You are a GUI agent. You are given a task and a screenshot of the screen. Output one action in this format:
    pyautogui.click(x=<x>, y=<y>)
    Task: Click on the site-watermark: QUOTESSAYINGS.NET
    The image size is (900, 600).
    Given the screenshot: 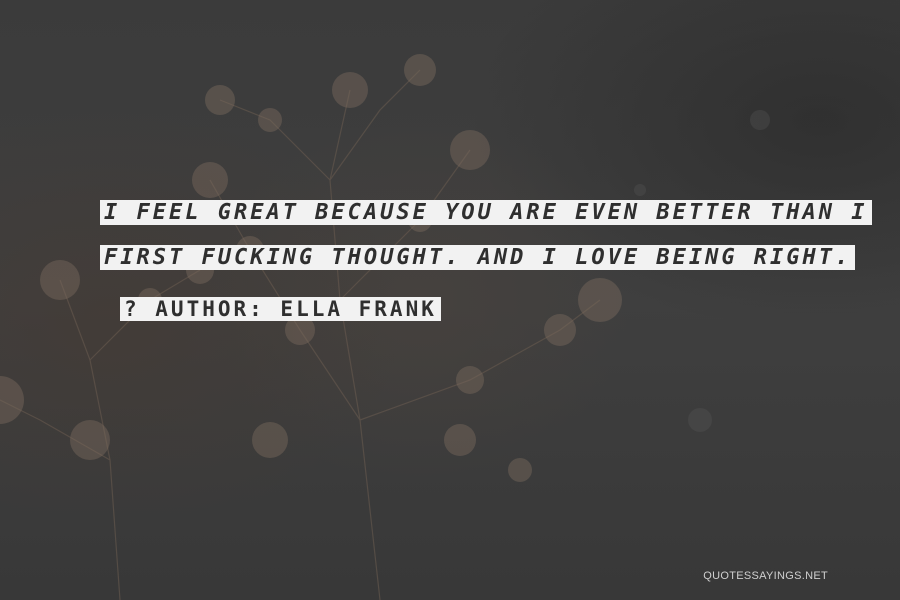 What is the action you would take?
    pyautogui.click(x=765, y=576)
    